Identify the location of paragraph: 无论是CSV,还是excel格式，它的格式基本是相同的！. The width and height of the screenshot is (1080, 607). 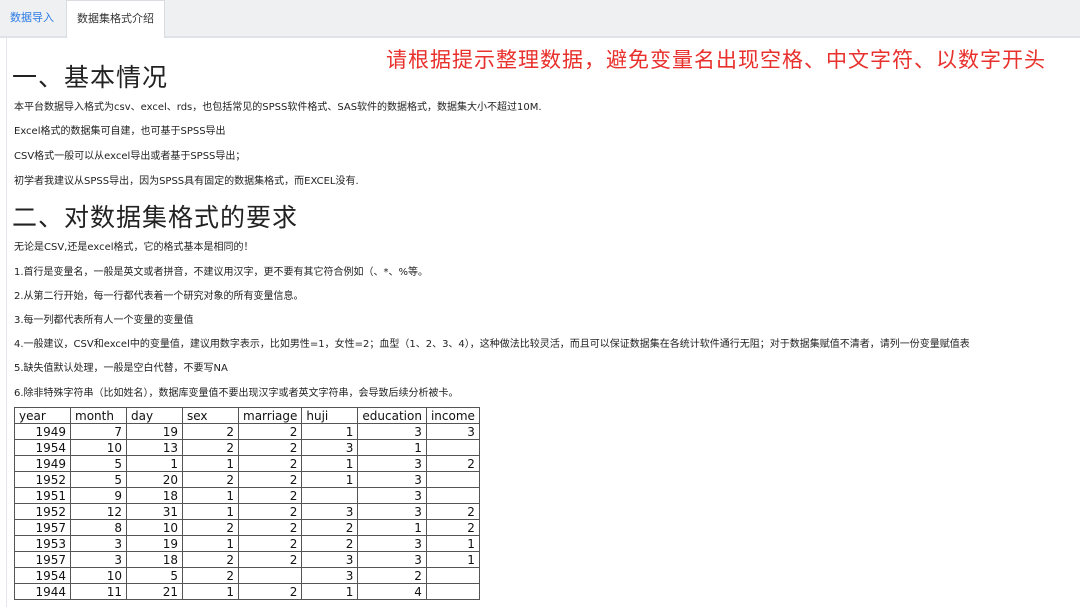
(134, 247).